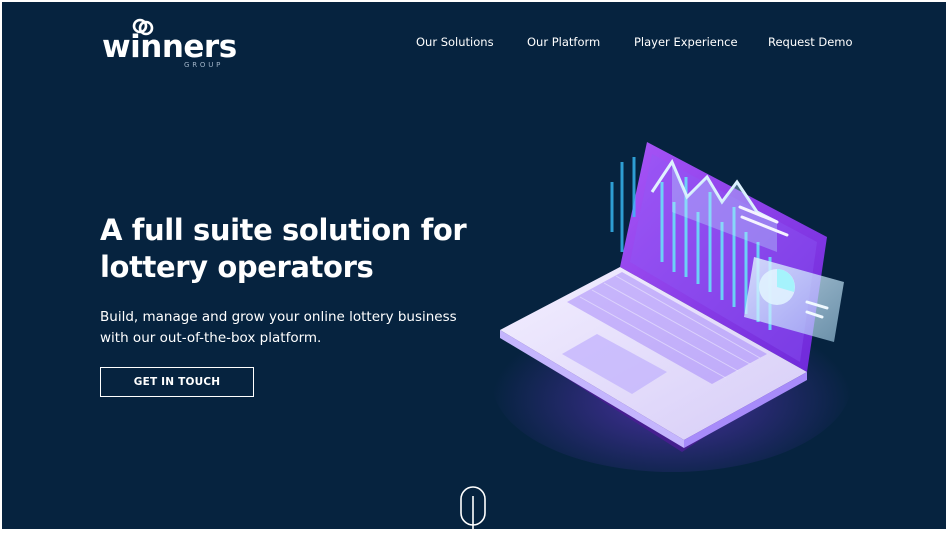 The width and height of the screenshot is (948, 533). What do you see at coordinates (177, 382) in the screenshot?
I see `get-in-touch-button: GET IN TOUCH` at bounding box center [177, 382].